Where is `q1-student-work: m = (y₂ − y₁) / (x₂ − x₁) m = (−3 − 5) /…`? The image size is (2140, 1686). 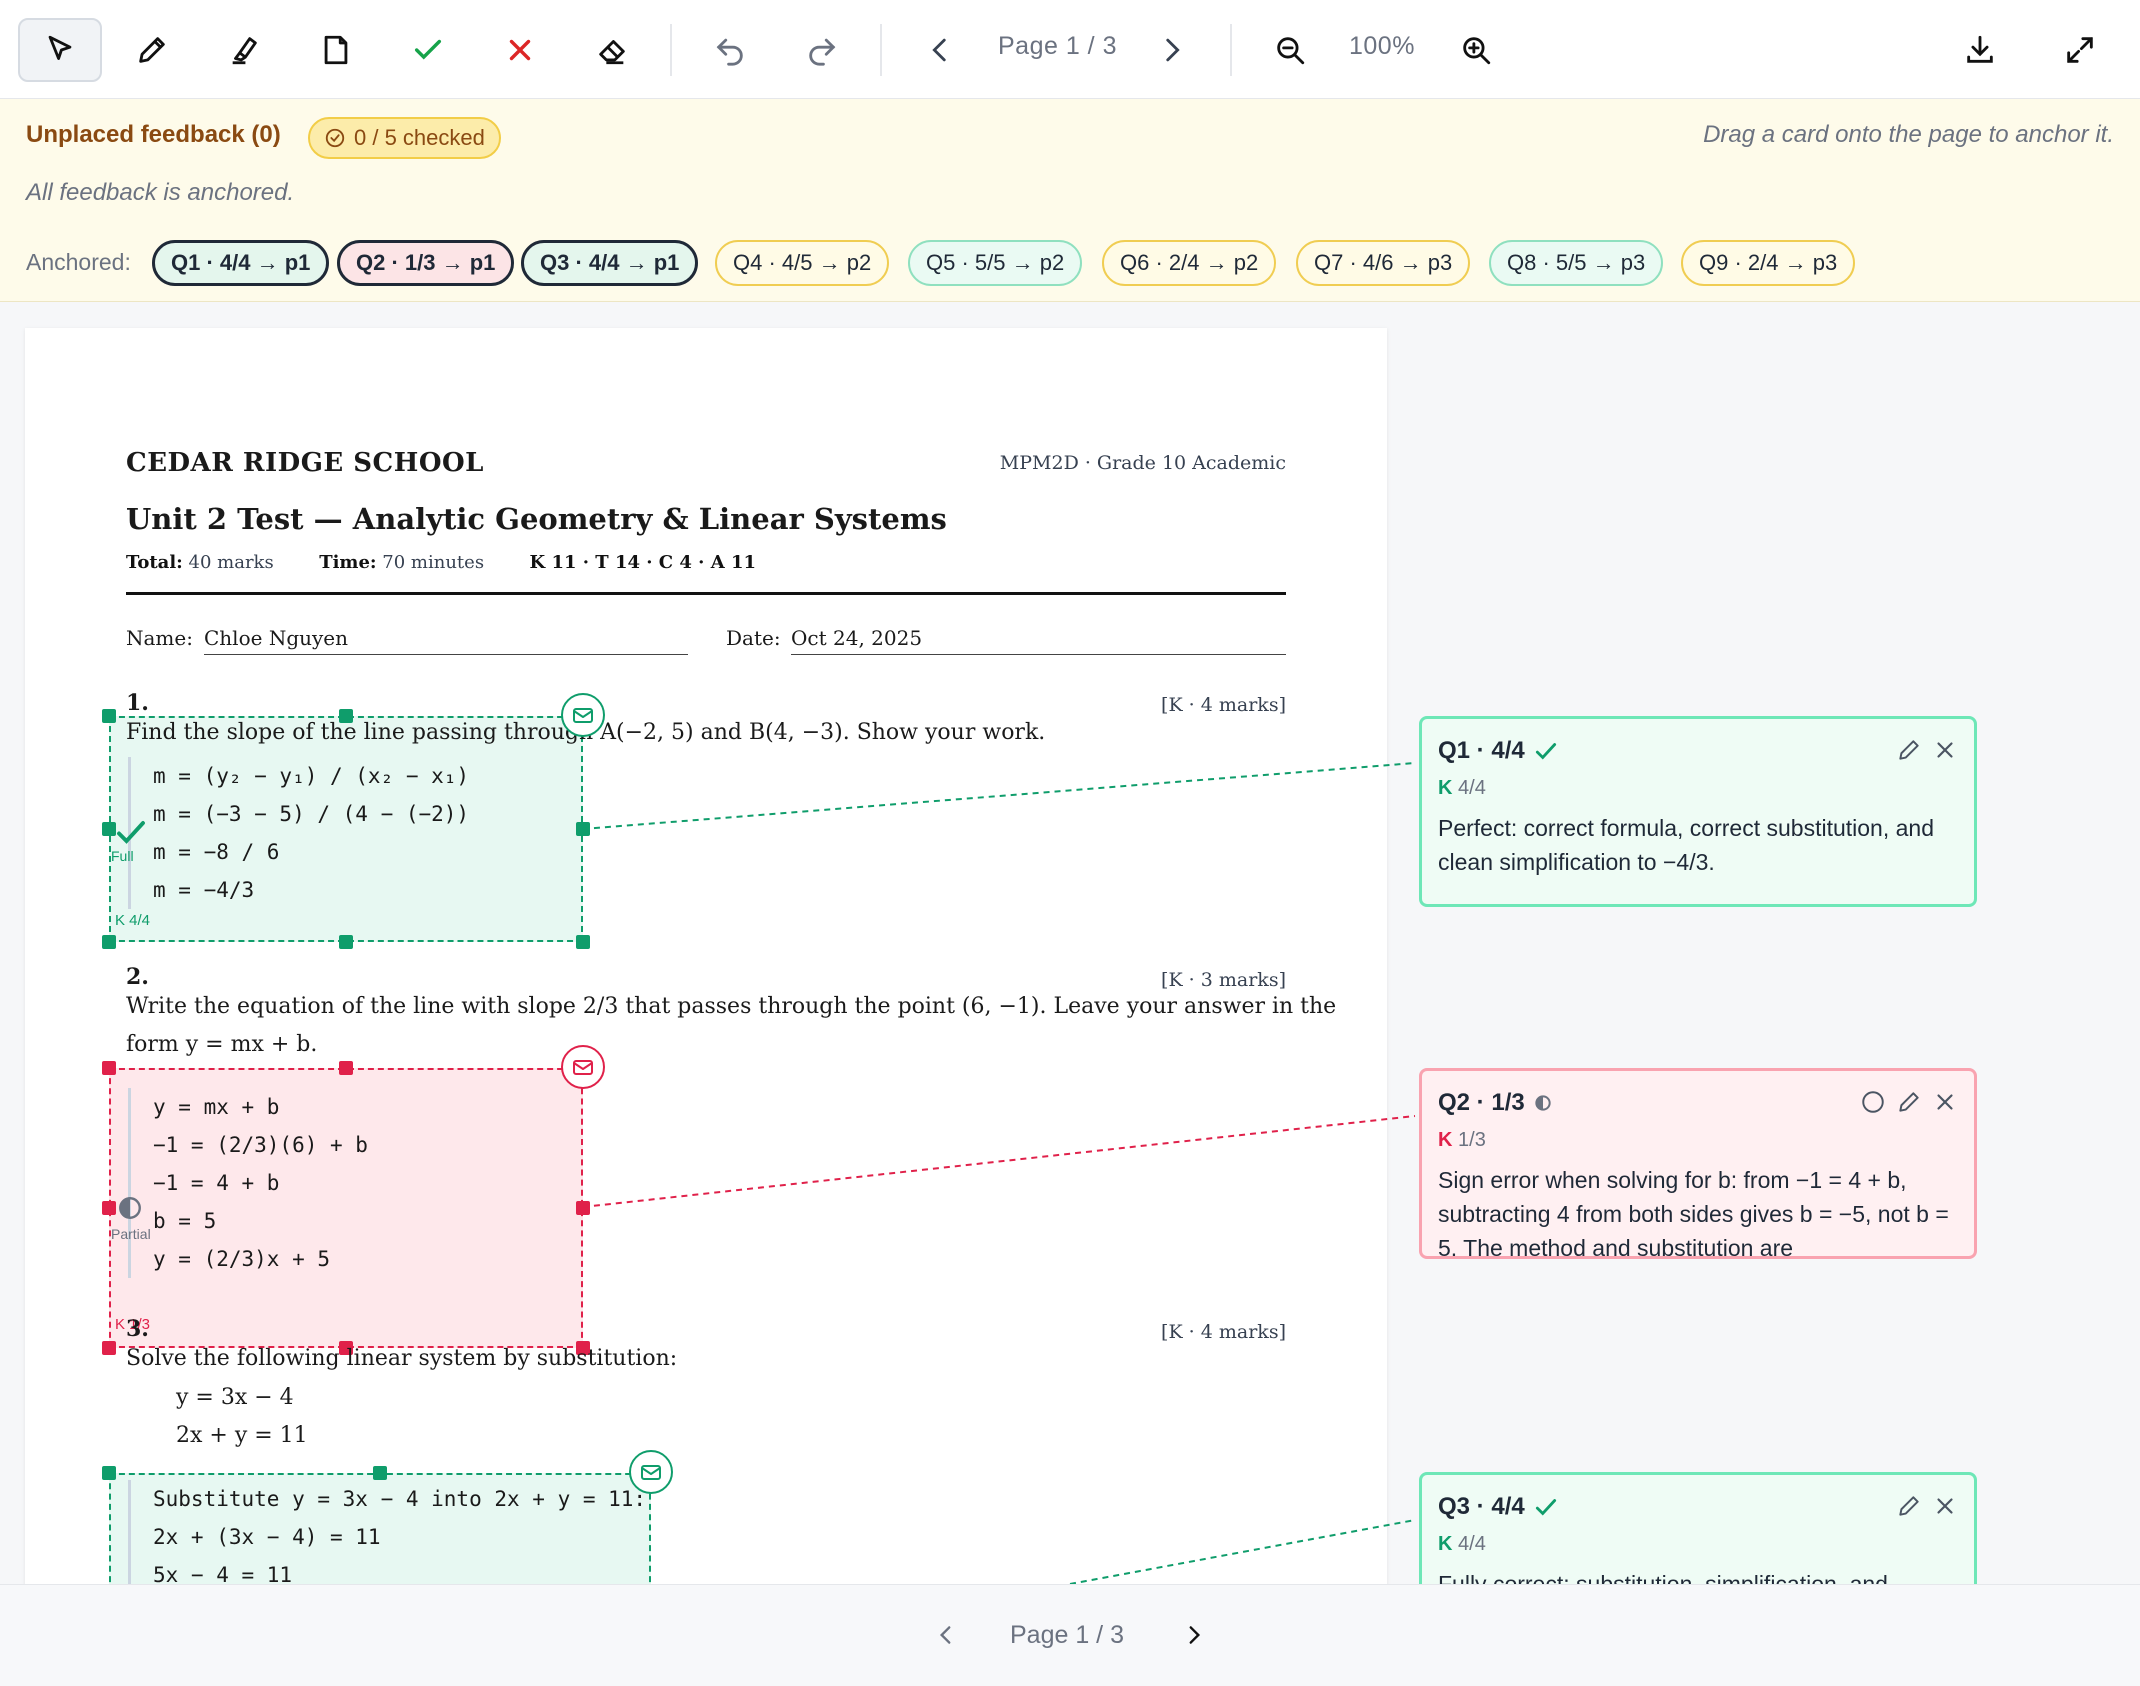
q1-student-work: m = (y₂ − y₁) / (x₂ − x₁) m = (−3 − 5) /… is located at coordinates (298, 833).